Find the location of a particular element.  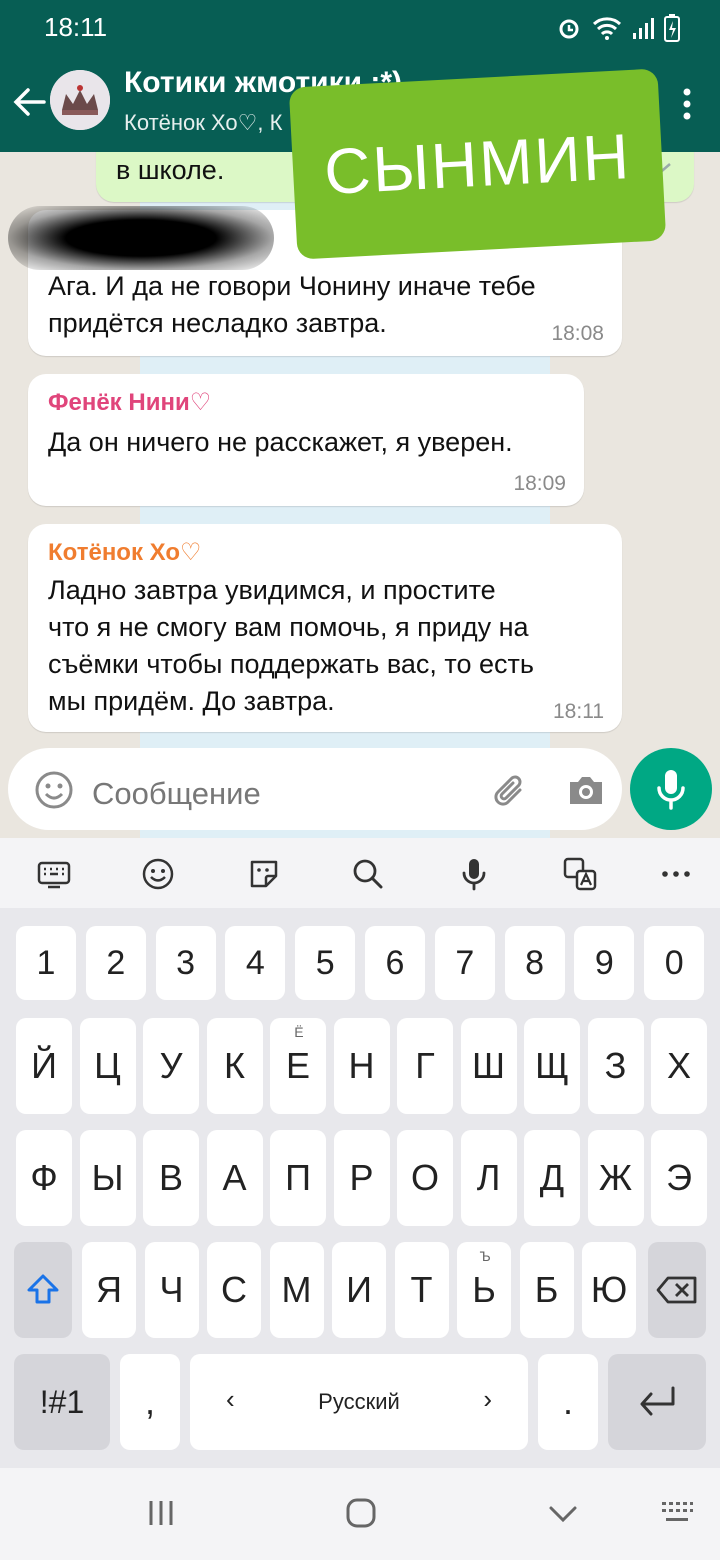

crown-icon is located at coordinates (80, 100).